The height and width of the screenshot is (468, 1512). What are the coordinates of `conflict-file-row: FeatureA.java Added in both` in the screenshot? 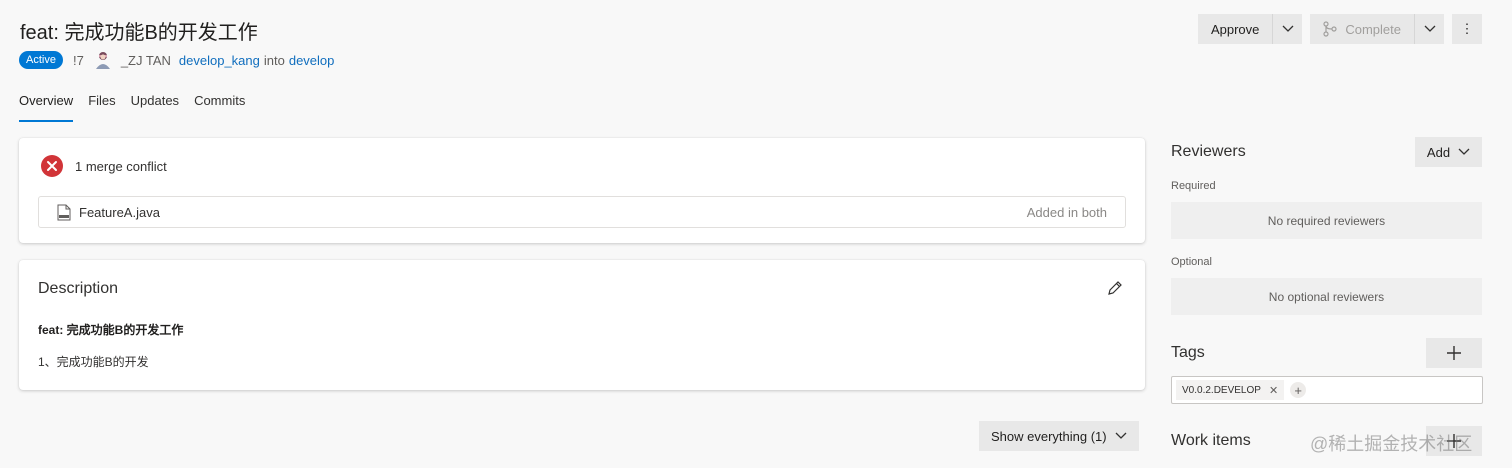 It's located at (582, 212).